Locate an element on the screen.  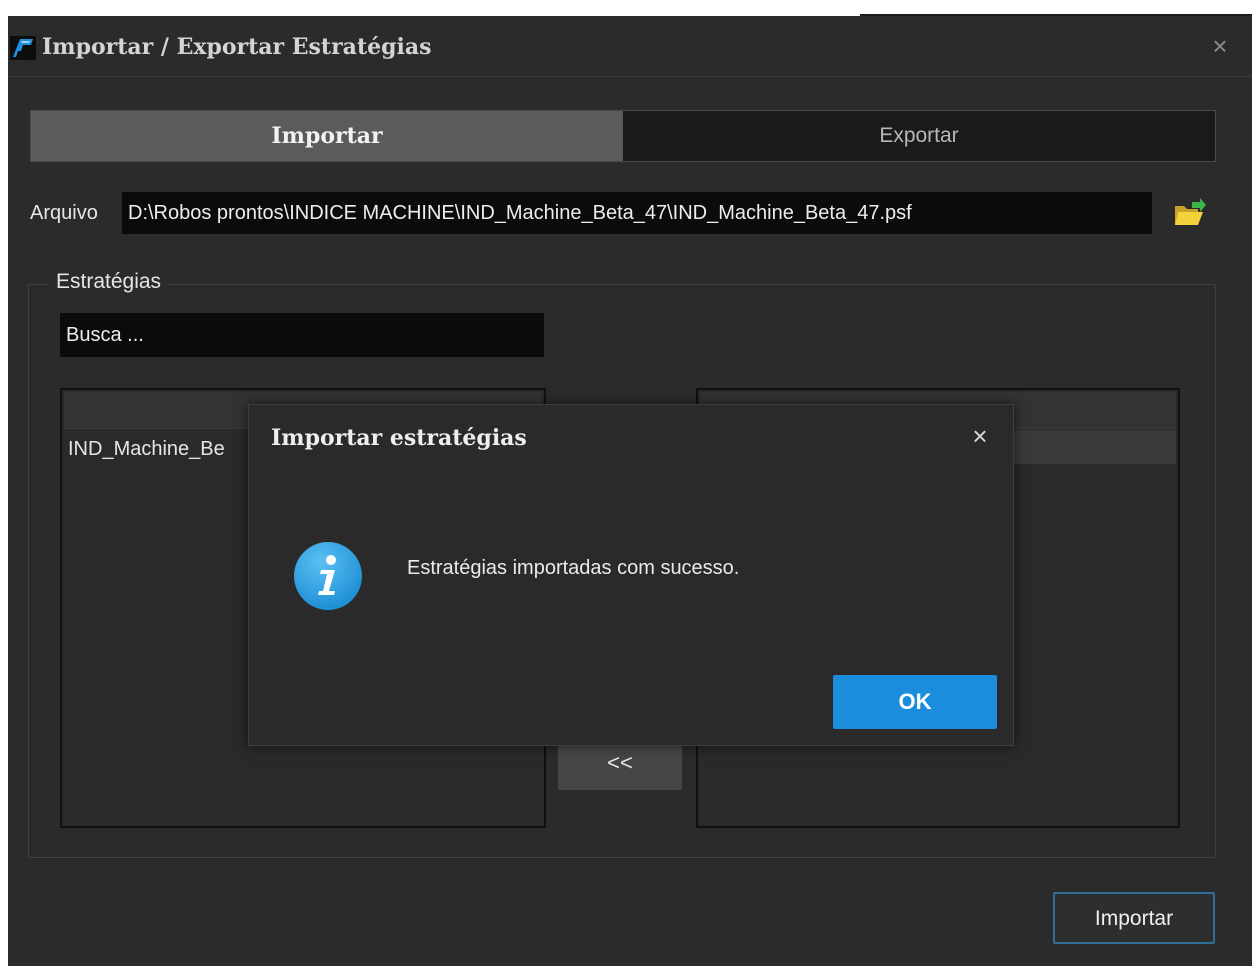
ok-button: OK is located at coordinates (915, 702).